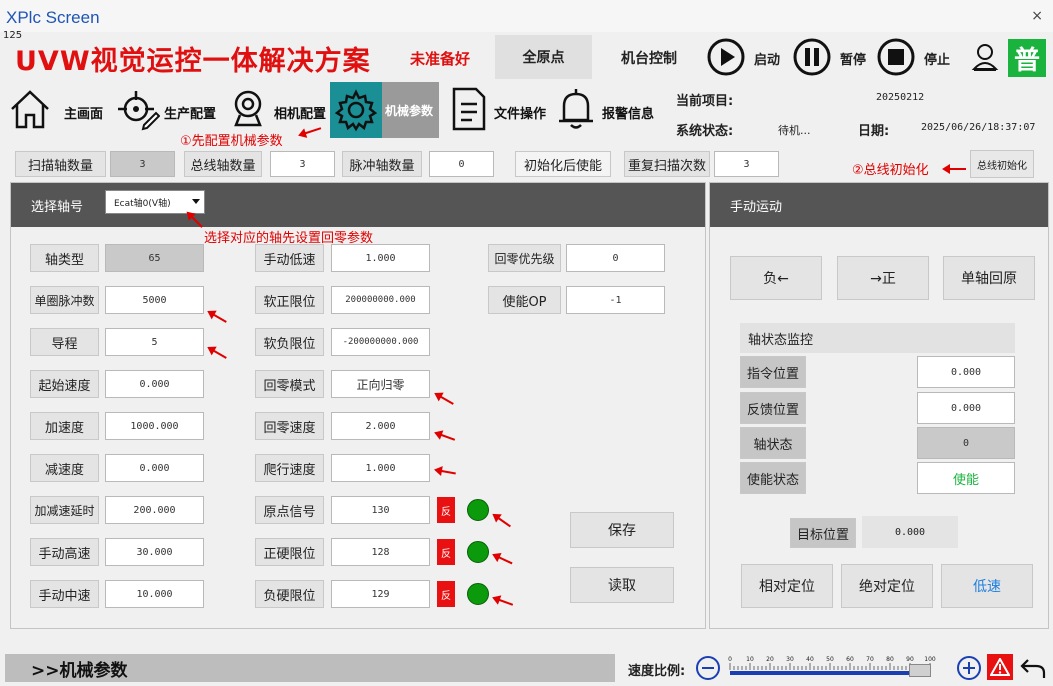 The image size is (1053, 686). I want to click on repeat-scan-value: 3, so click(746, 164).